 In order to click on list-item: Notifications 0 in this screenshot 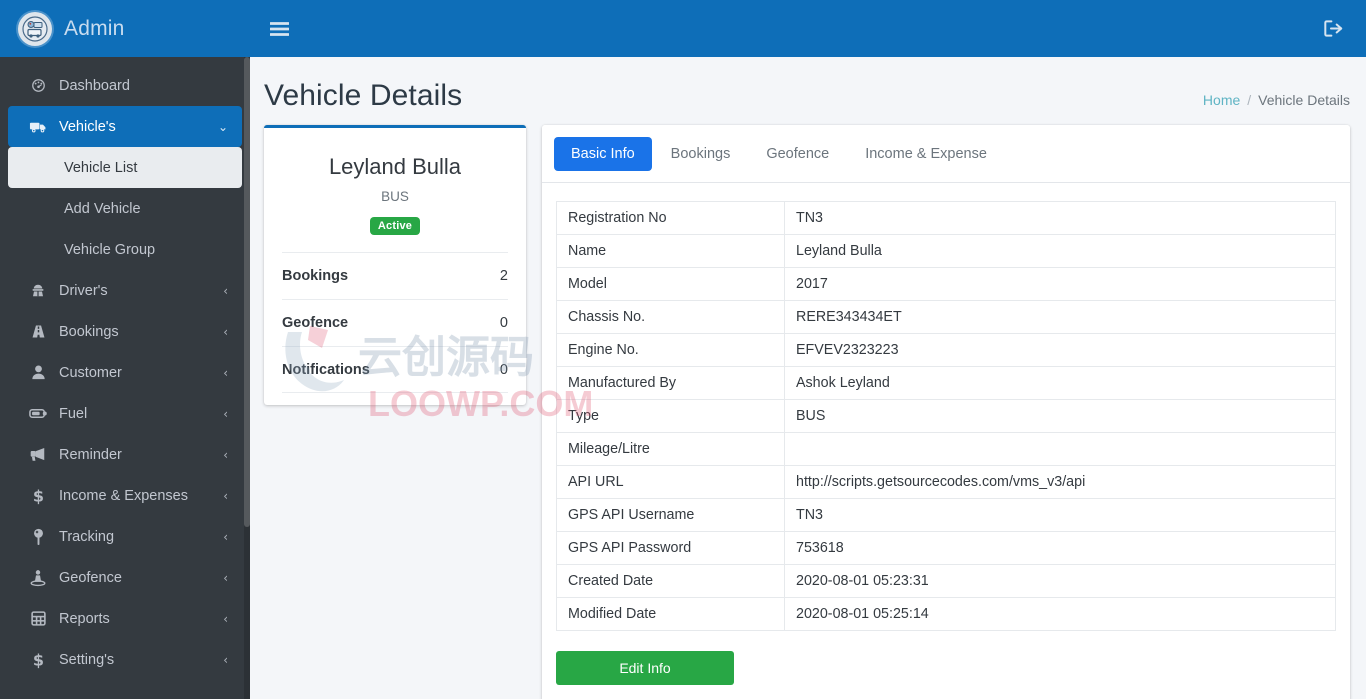, I will do `click(395, 369)`.